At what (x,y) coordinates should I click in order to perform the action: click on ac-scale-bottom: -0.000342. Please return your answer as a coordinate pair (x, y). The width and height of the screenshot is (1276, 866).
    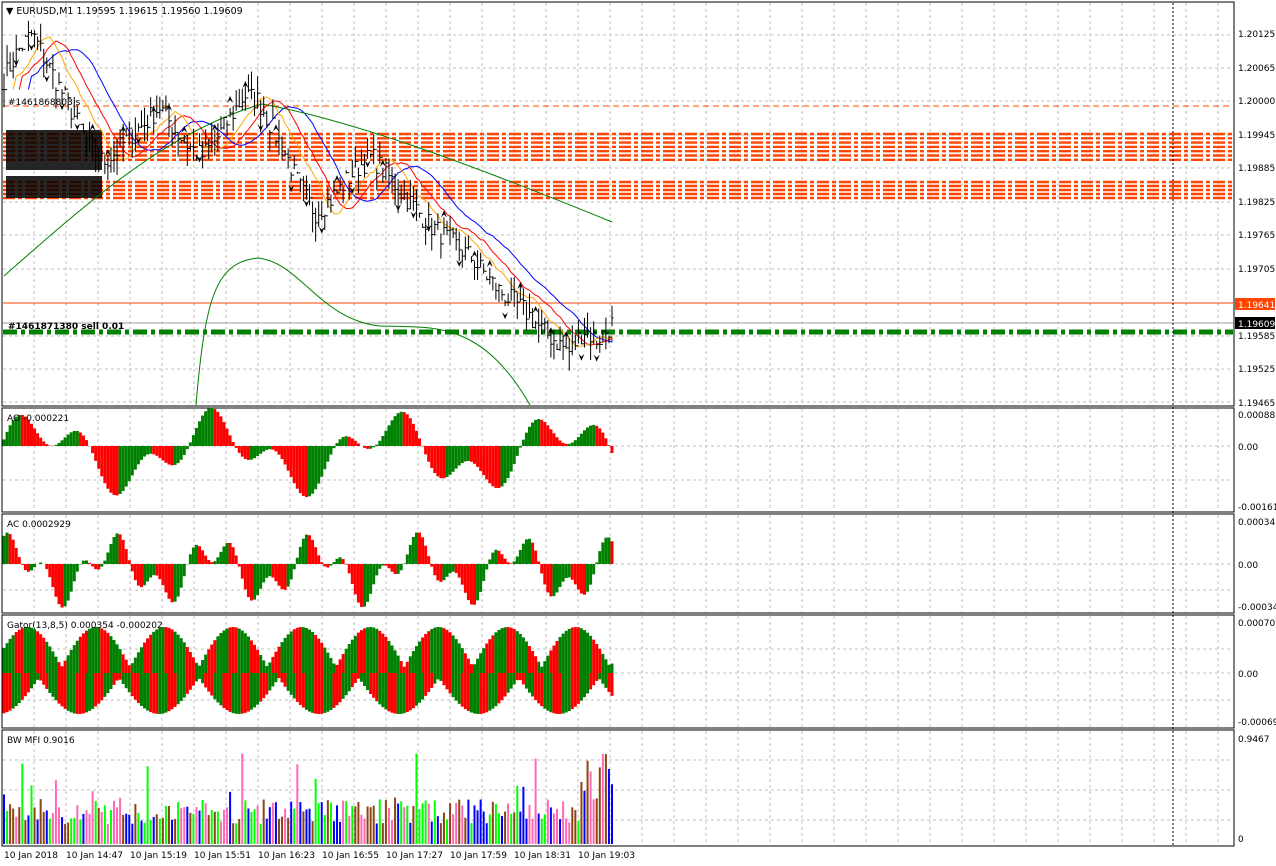
    Looking at the image, I should click on (1257, 608).